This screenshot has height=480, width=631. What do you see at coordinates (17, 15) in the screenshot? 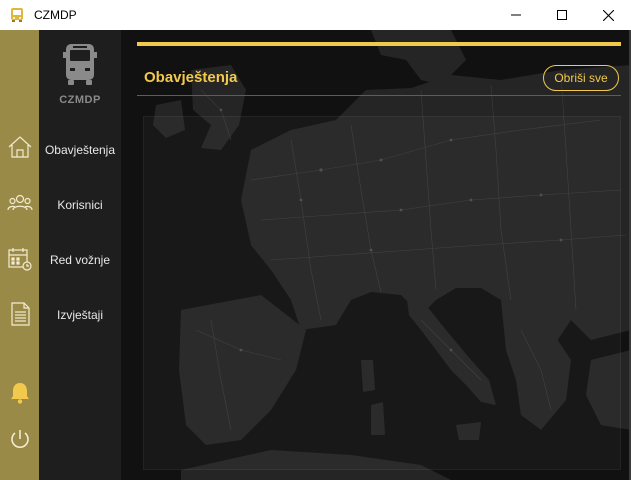
I see `app-bus-icon` at bounding box center [17, 15].